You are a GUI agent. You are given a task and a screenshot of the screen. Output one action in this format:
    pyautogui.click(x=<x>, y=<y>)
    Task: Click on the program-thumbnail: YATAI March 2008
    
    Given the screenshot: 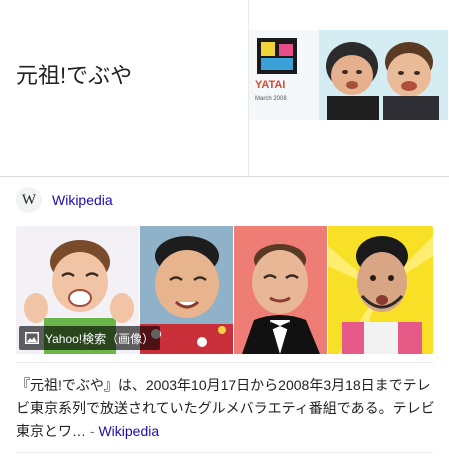 What is the action you would take?
    pyautogui.click(x=348, y=75)
    